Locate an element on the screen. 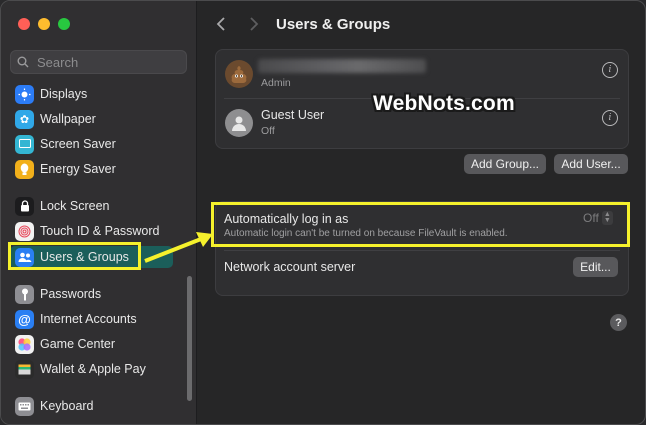 The width and height of the screenshot is (646, 425). annotation-arrow-icon is located at coordinates (178, 247).